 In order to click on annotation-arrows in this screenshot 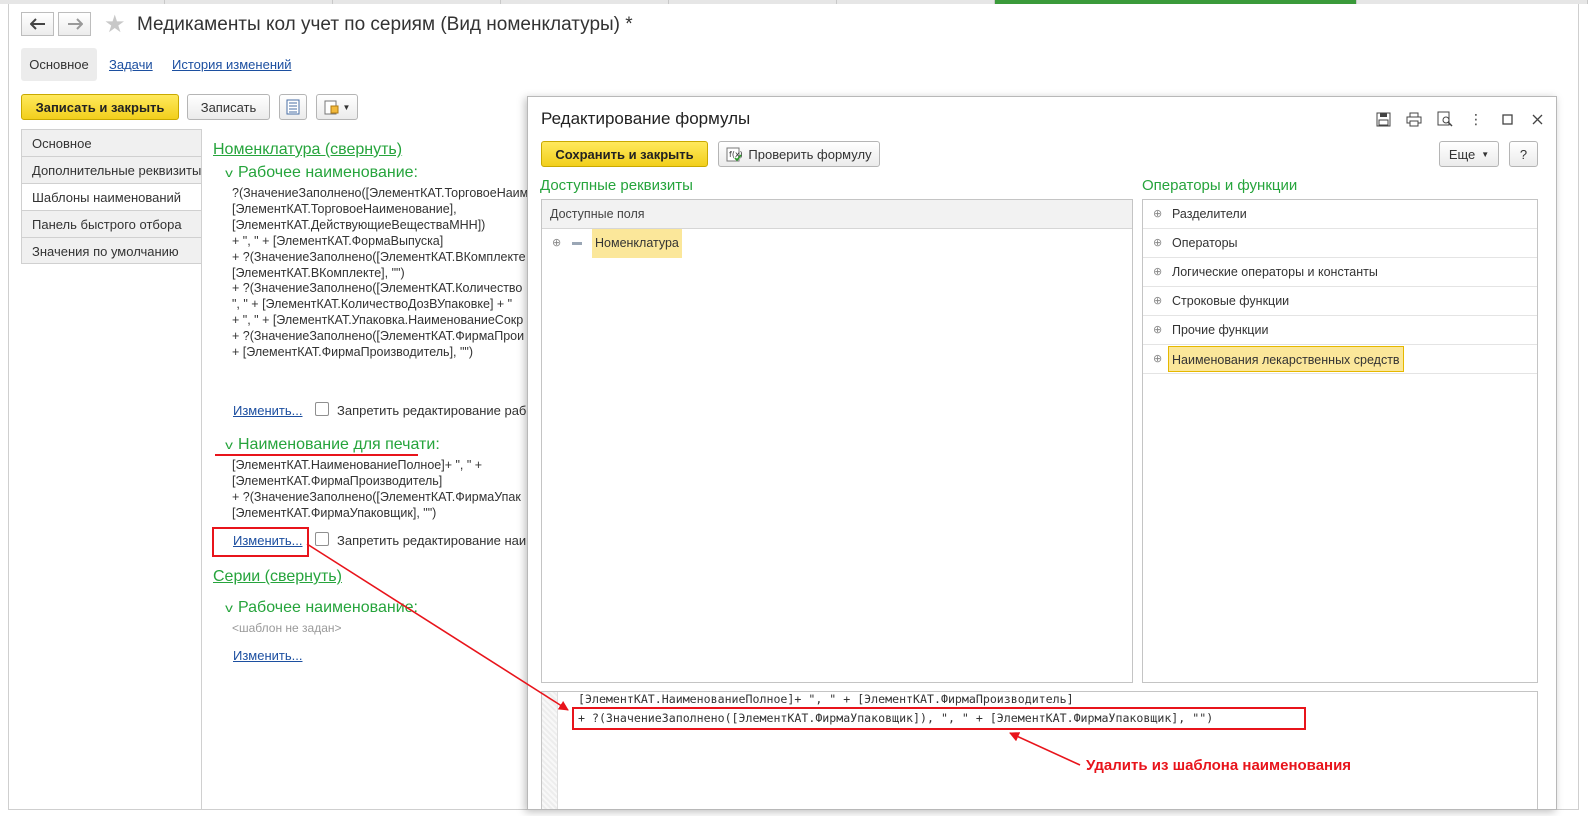, I will do `click(693, 654)`.